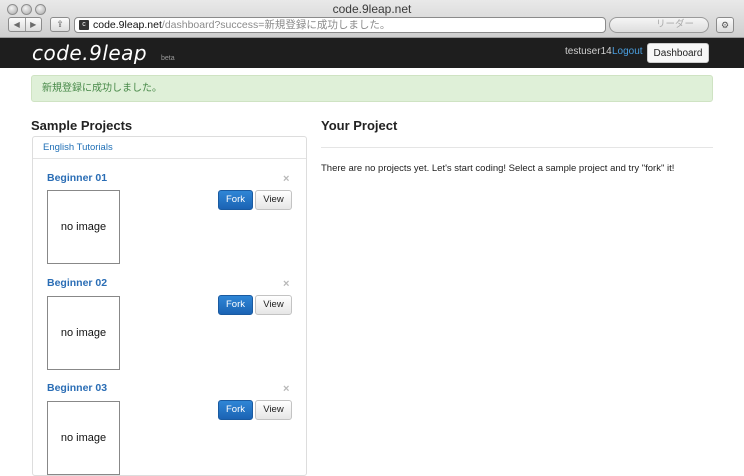 The height and width of the screenshot is (476, 744). I want to click on your-project-title: Your Project, so click(359, 125).